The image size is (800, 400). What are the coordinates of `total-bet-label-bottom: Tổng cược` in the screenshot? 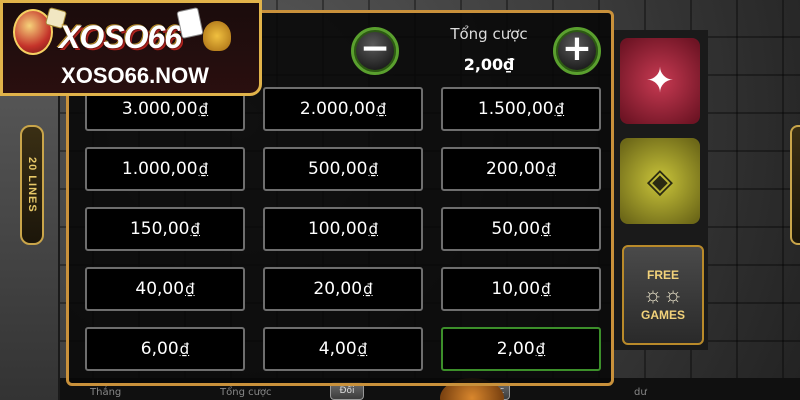 It's located at (246, 392).